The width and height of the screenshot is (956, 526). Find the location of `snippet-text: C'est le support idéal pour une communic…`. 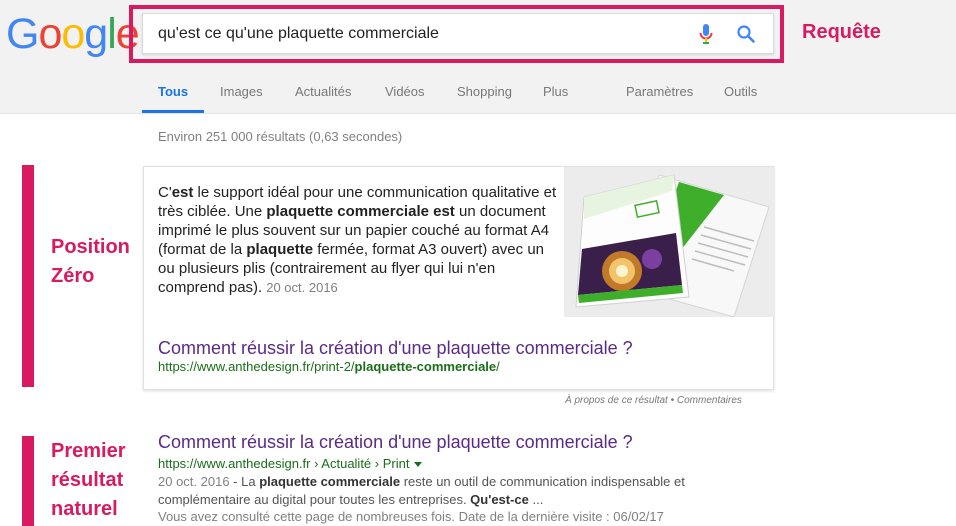

snippet-text: C'est le support idéal pour une communic… is located at coordinates (358, 240).